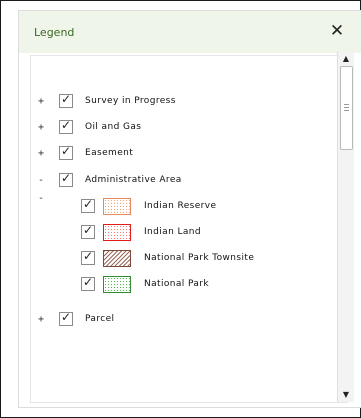 The height and width of the screenshot is (418, 361). I want to click on sublayer-label: Indian Land, so click(172, 232).